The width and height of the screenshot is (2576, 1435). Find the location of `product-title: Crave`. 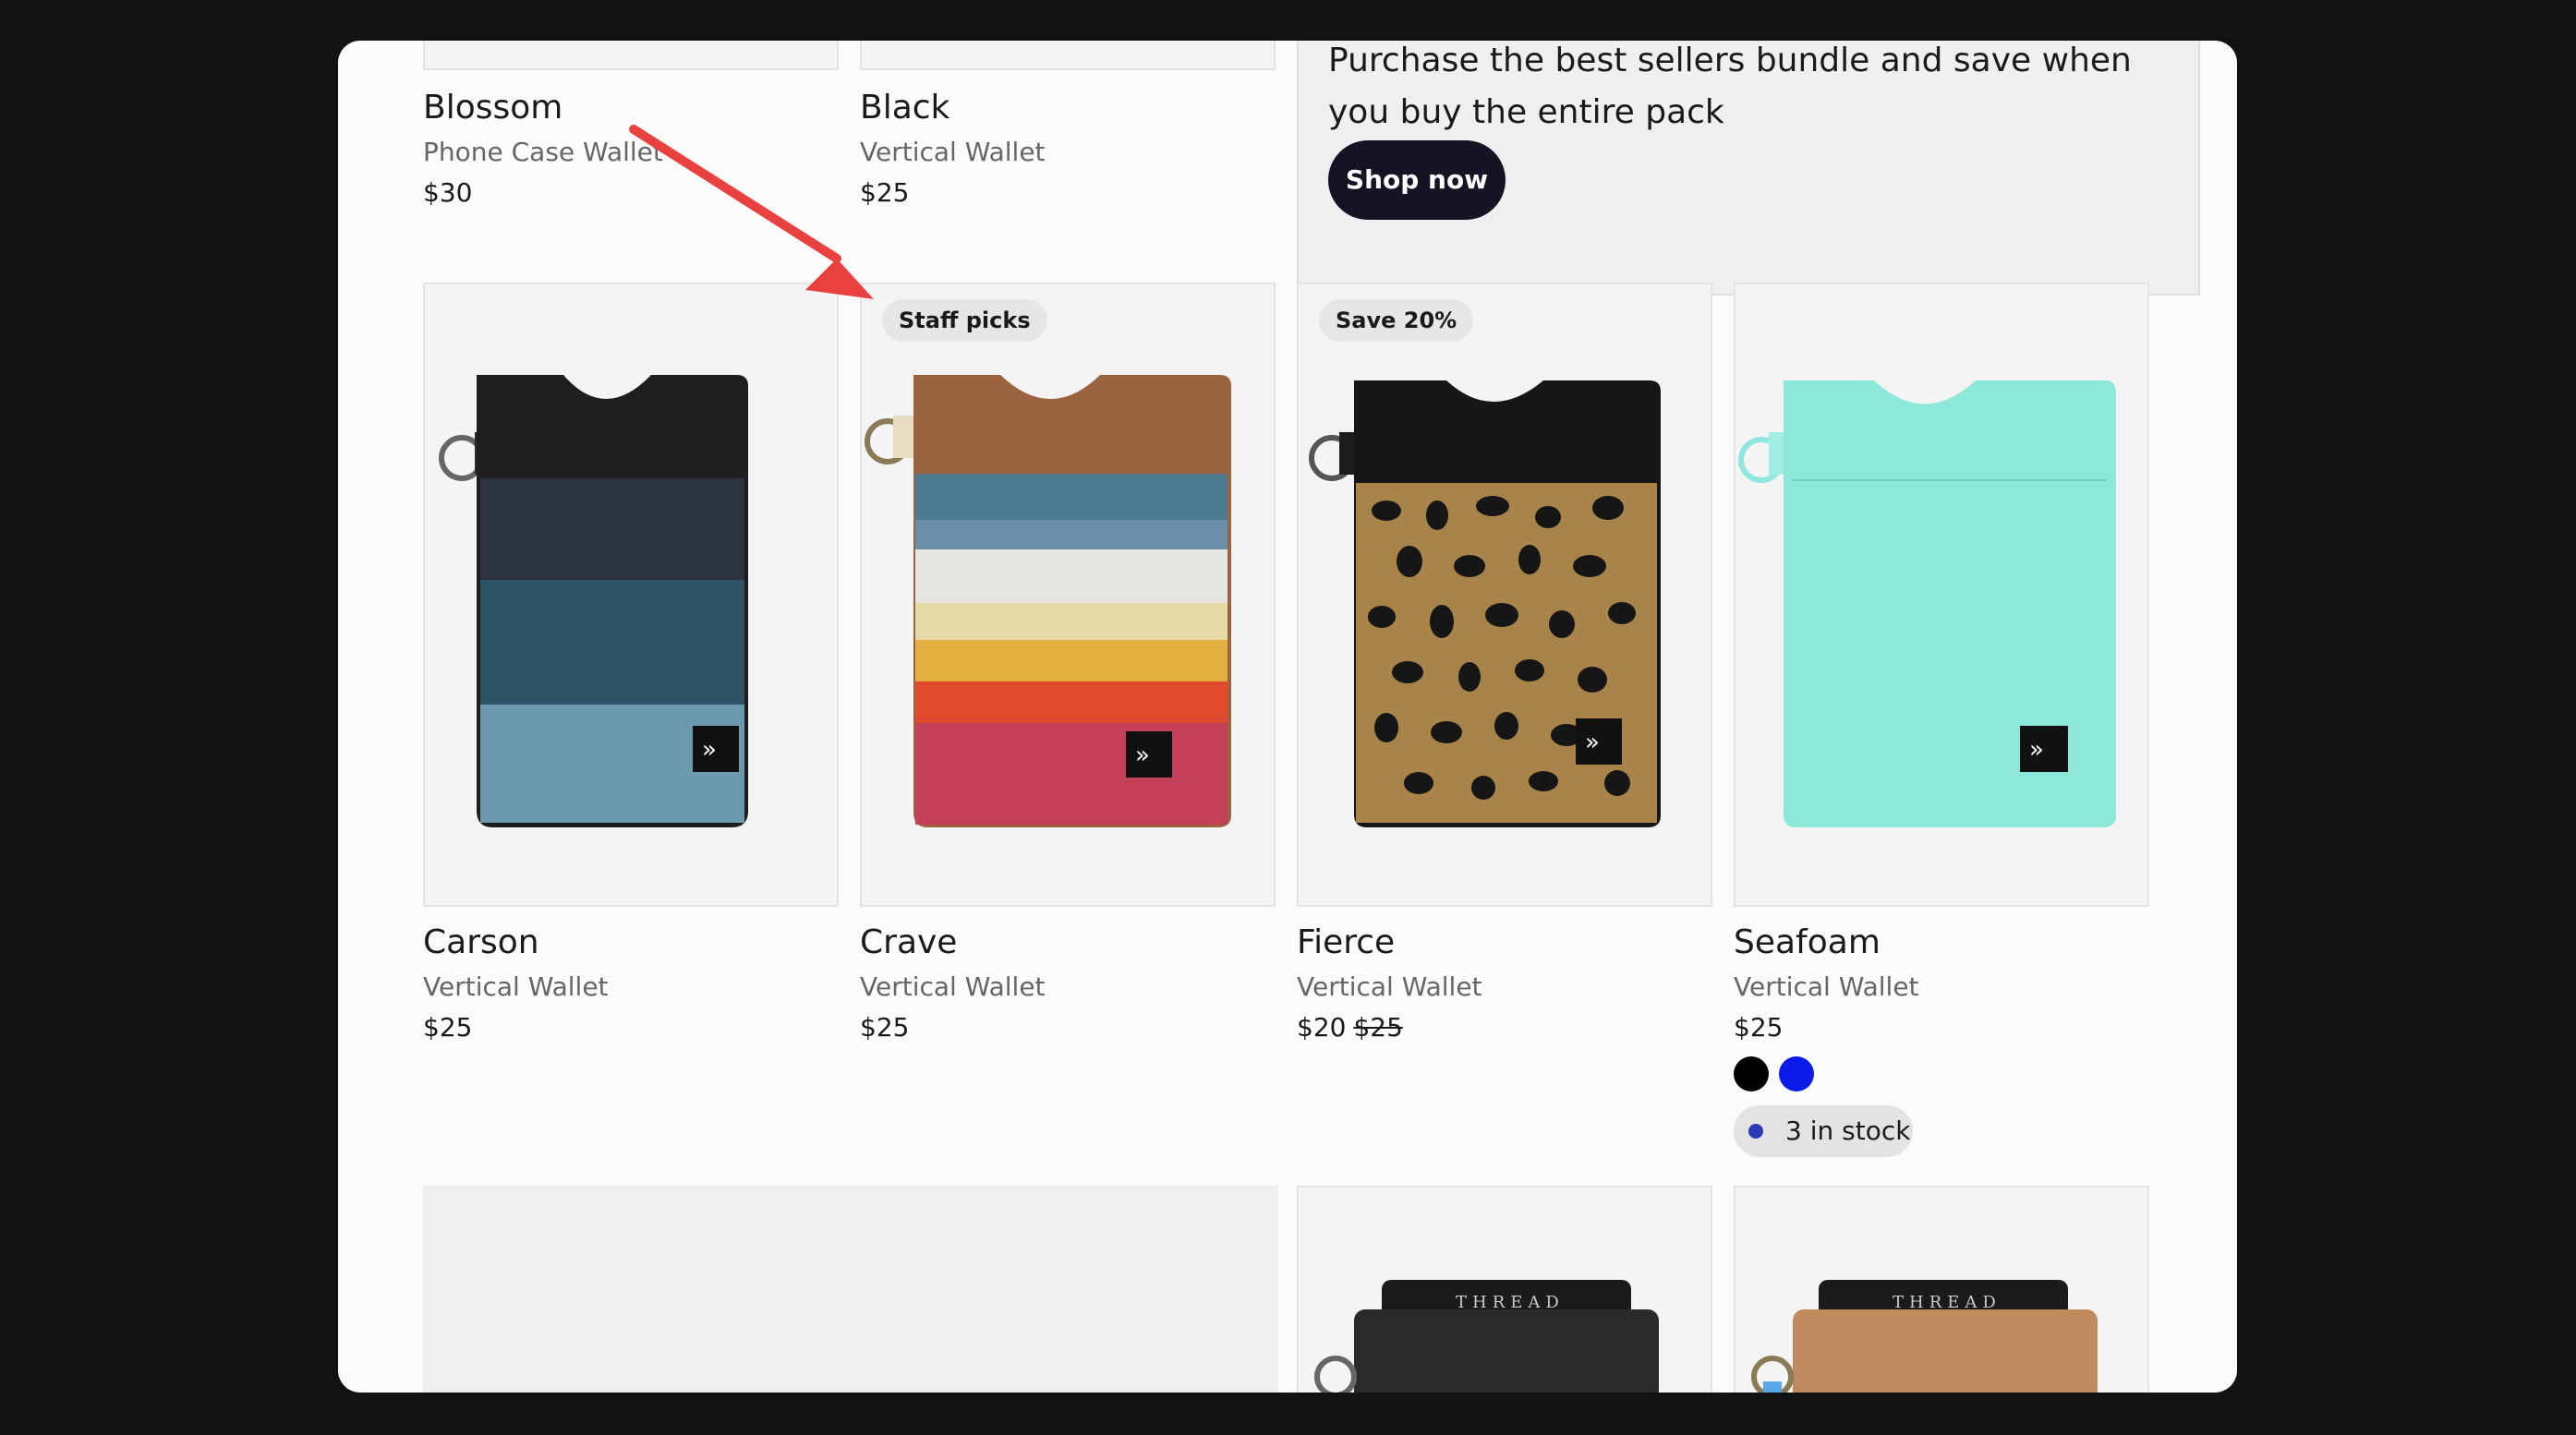

product-title: Crave is located at coordinates (908, 942).